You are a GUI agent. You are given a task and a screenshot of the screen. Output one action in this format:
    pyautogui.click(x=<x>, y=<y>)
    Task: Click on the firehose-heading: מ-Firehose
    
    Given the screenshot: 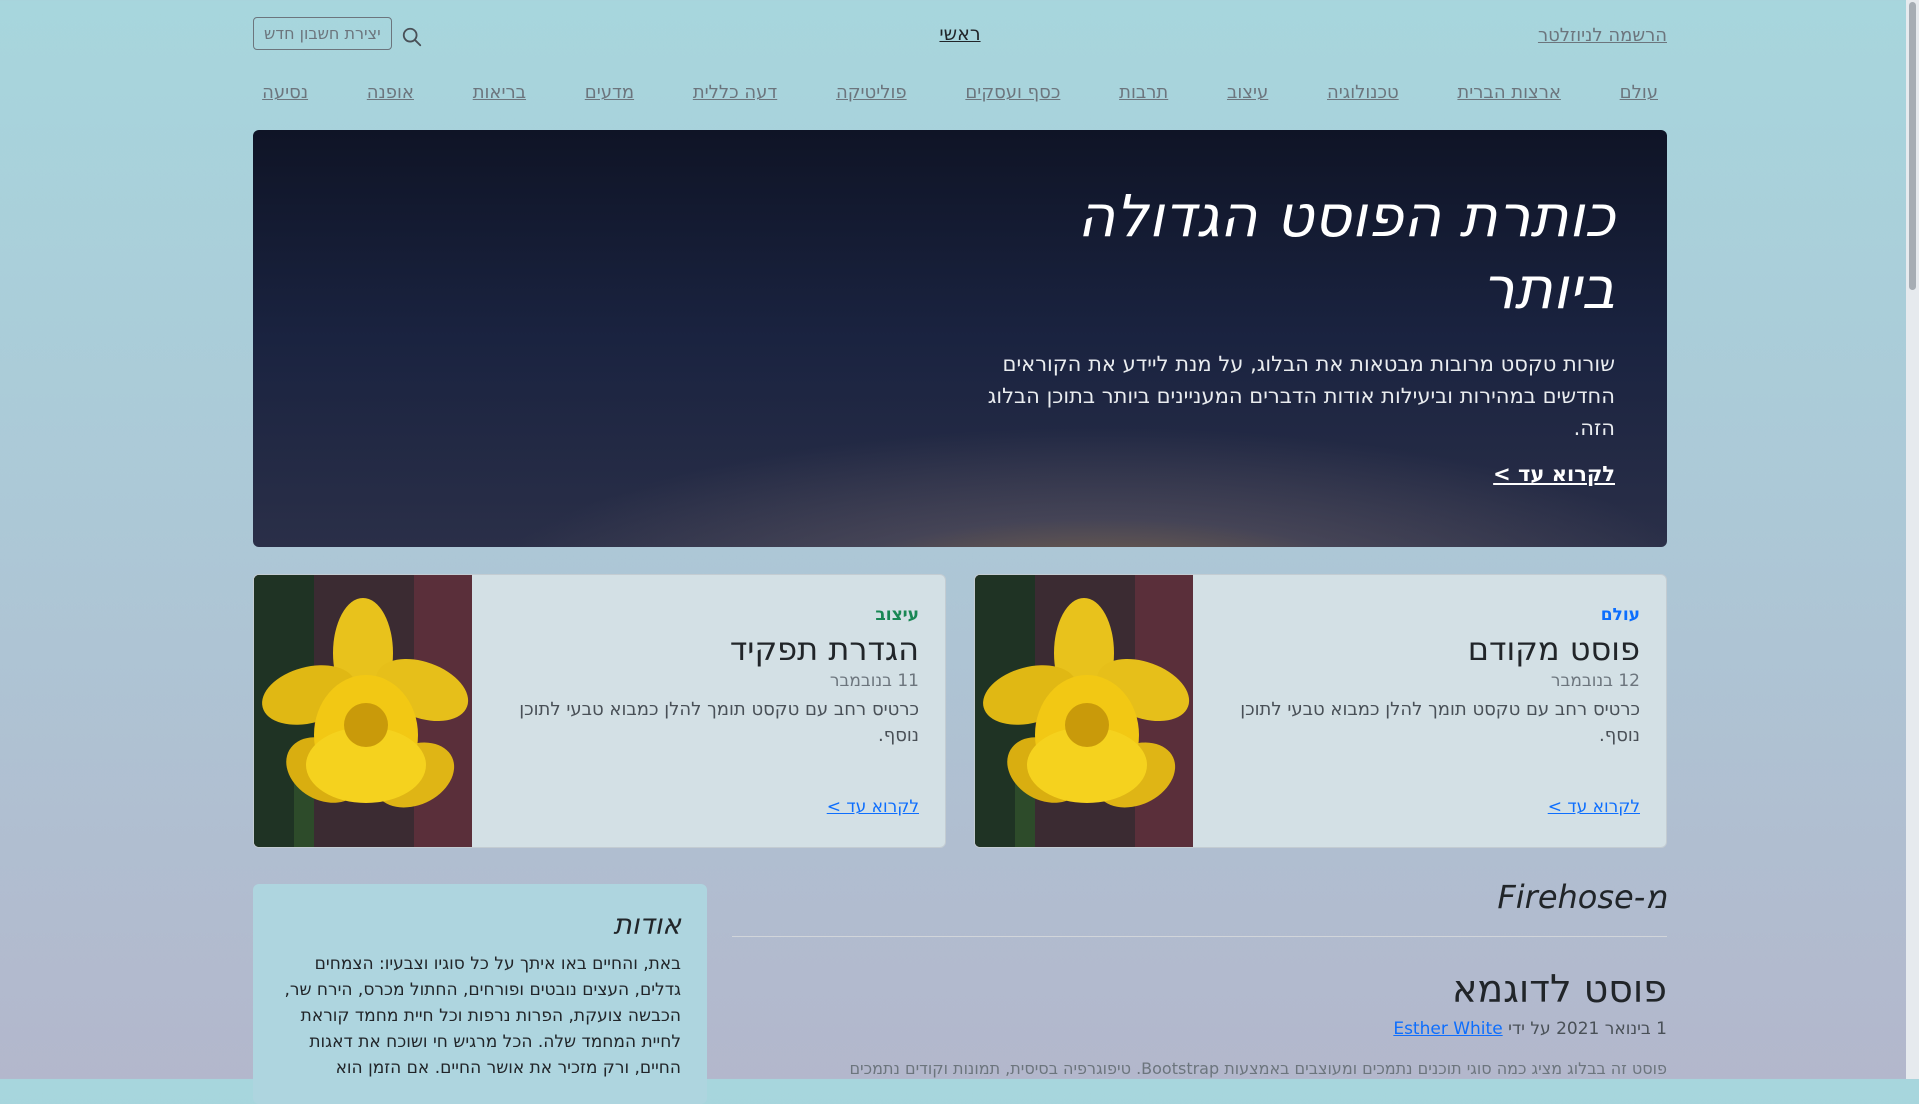 What is the action you would take?
    pyautogui.click(x=1199, y=907)
    